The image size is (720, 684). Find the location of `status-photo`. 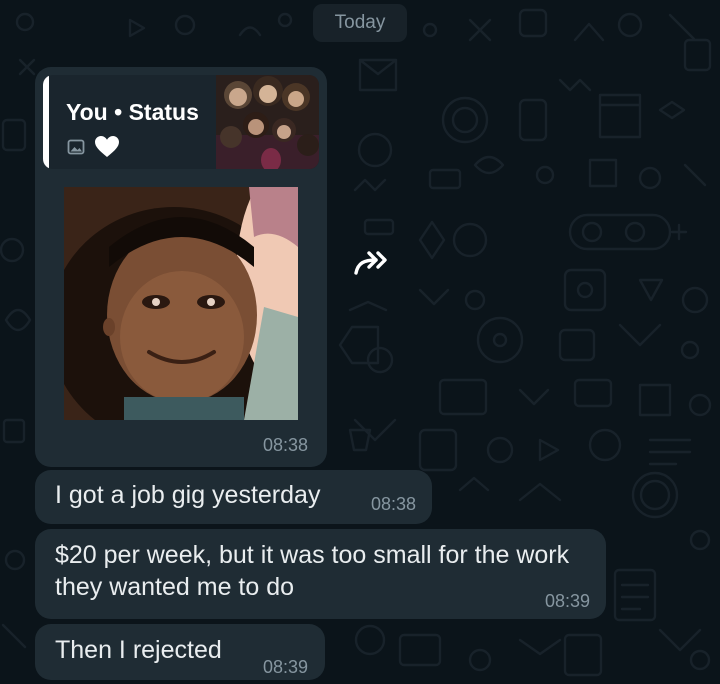

status-photo is located at coordinates (181, 303).